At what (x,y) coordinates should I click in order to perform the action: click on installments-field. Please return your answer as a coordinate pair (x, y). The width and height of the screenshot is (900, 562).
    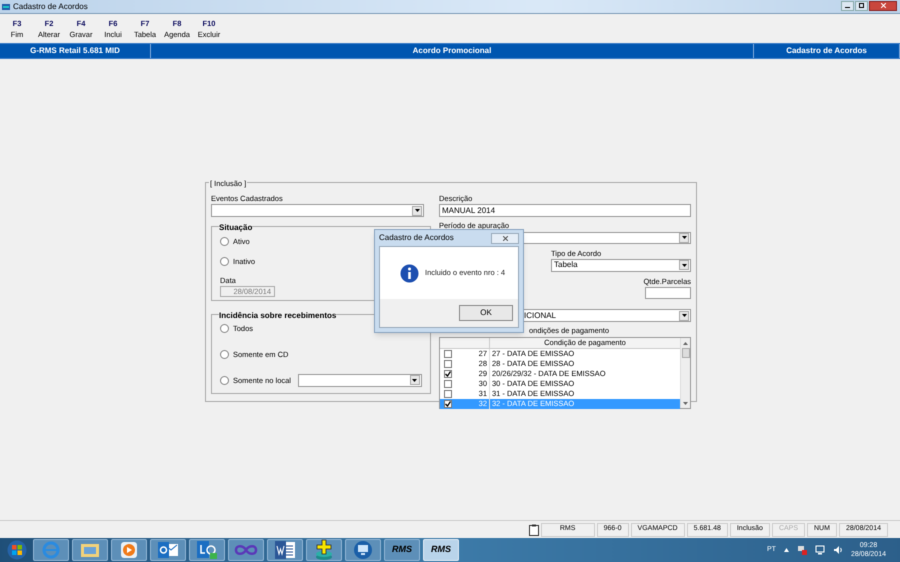
    Looking at the image, I should click on (668, 293).